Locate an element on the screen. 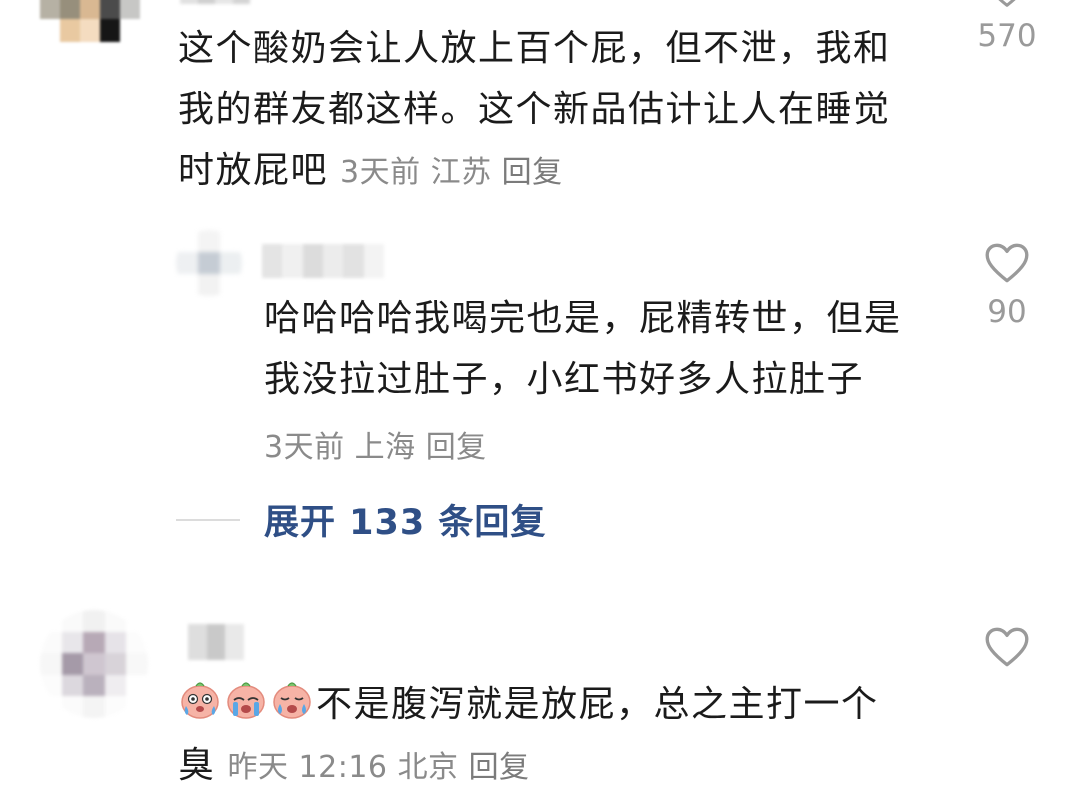 The image size is (1080, 797). comment-line: 哈哈哈哈我喝完也是，屁精转世，但是 is located at coordinates (583, 318).